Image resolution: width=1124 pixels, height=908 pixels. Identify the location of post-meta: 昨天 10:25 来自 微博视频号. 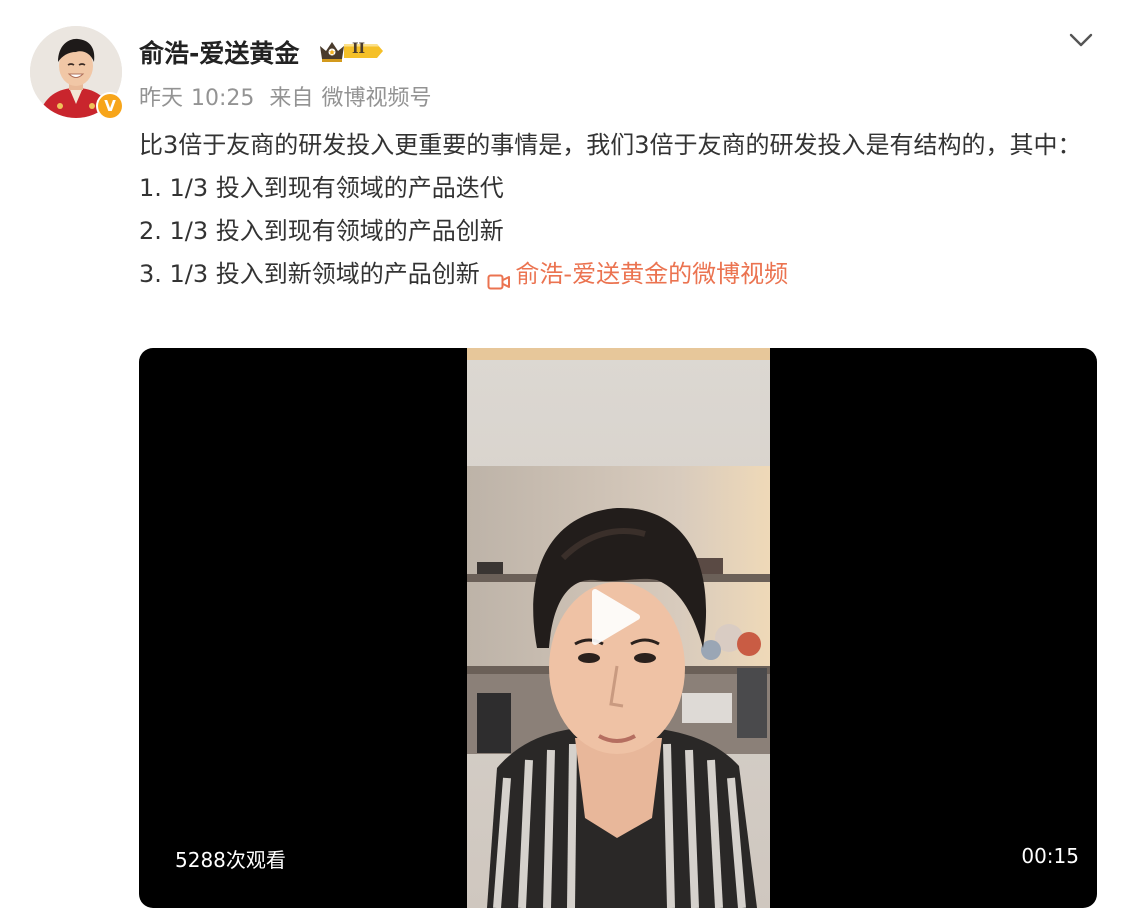
(285, 96).